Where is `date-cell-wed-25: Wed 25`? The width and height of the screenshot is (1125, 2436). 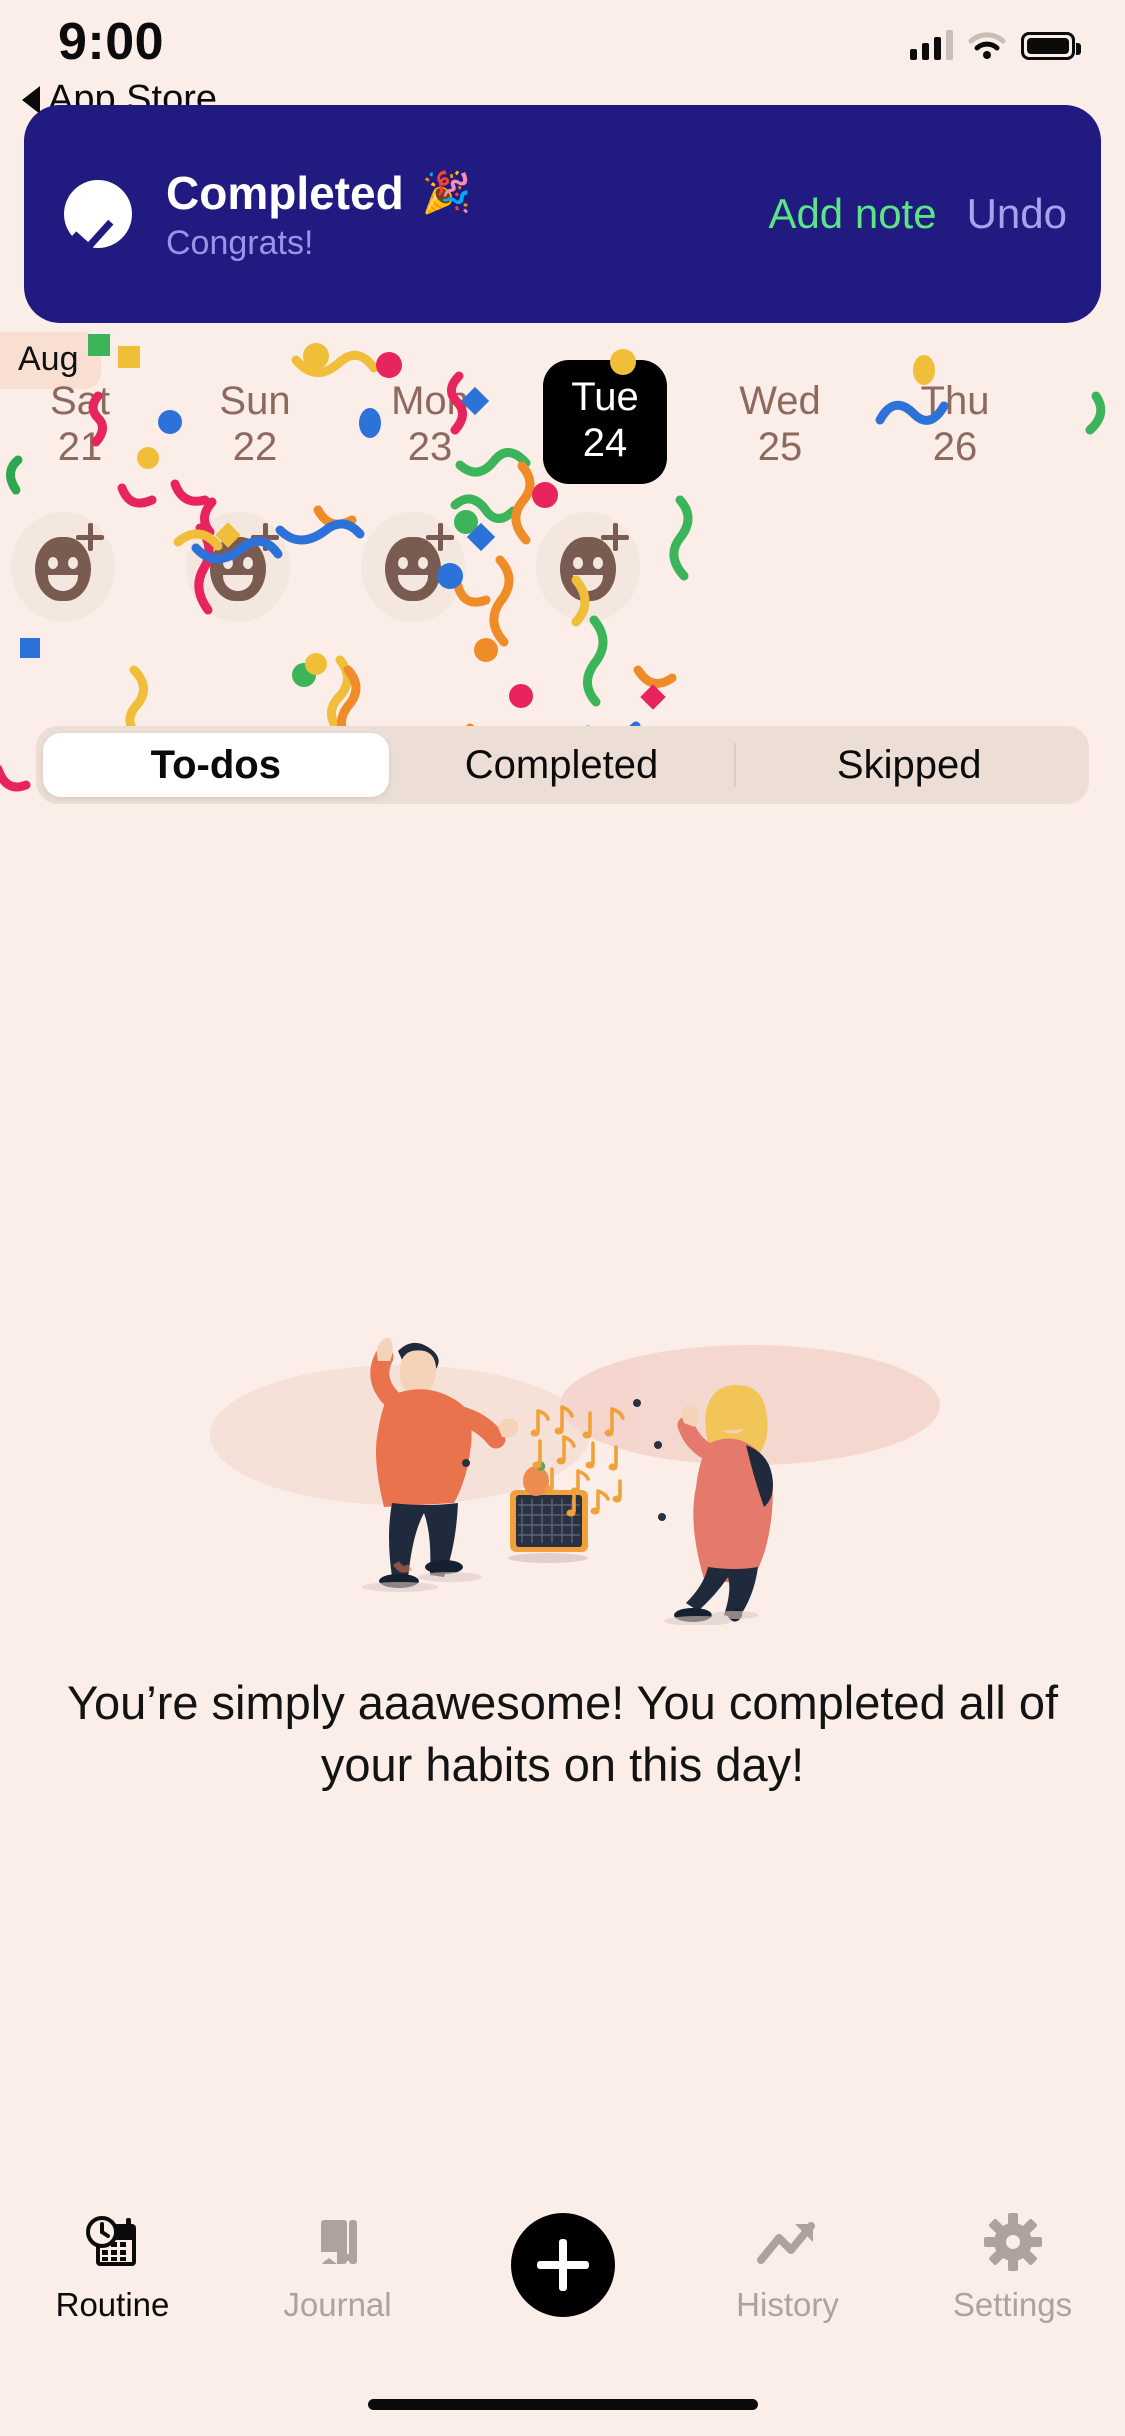
date-cell-wed-25: Wed 25 is located at coordinates (780, 424).